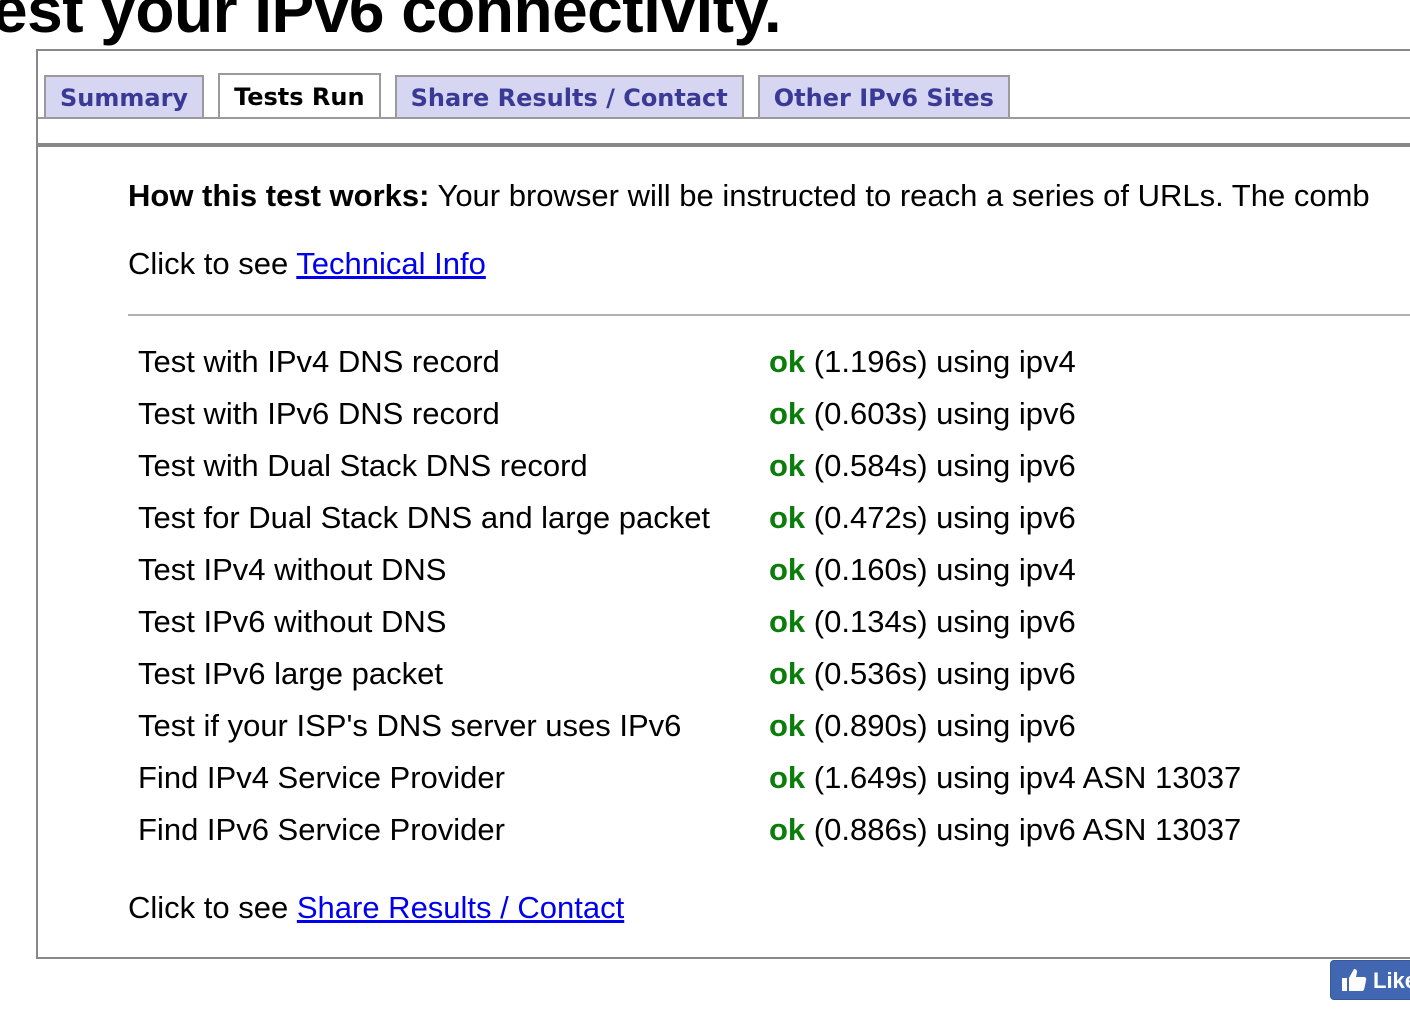  What do you see at coordinates (769, 315) in the screenshot?
I see `section-separator` at bounding box center [769, 315].